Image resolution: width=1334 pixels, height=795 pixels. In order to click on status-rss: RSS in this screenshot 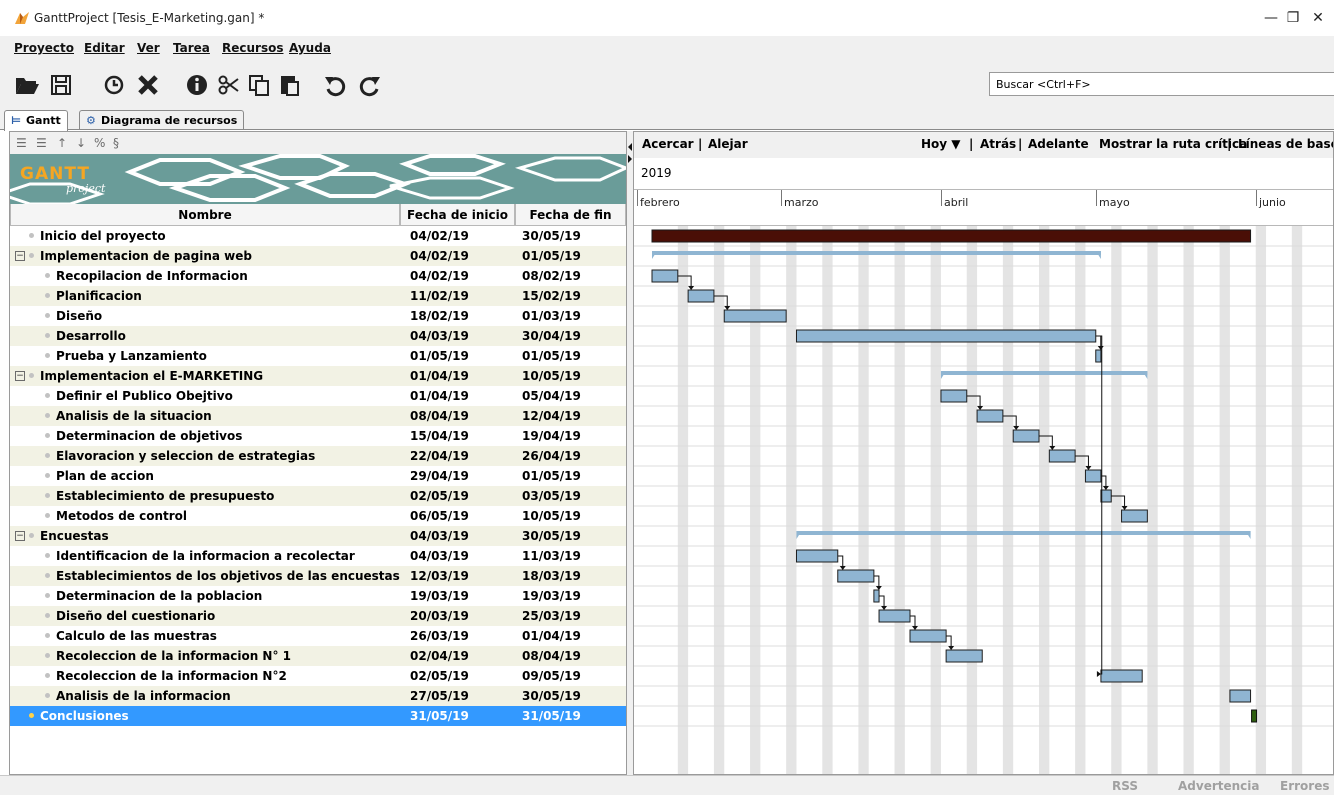, I will do `click(1125, 786)`.